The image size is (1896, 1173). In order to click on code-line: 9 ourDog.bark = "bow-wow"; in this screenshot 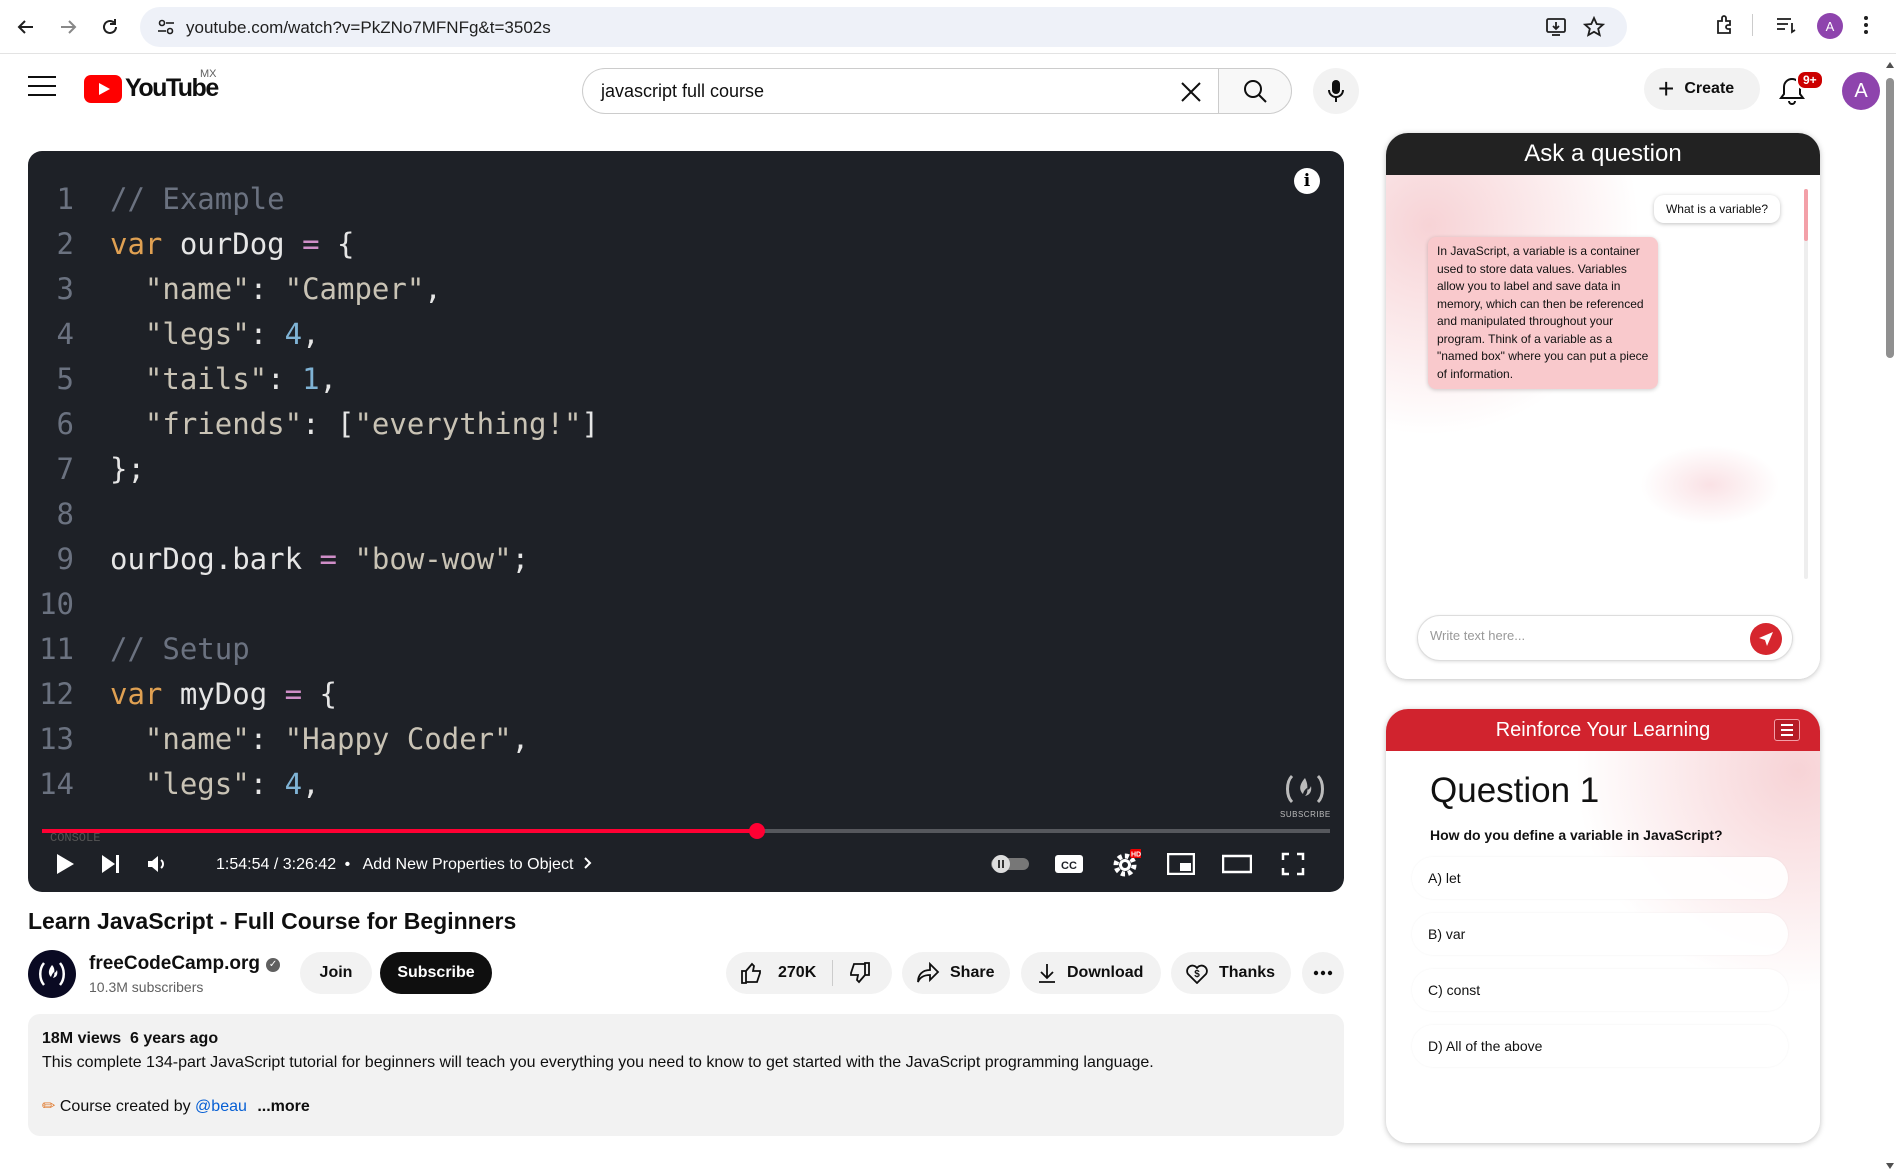, I will do `click(686, 559)`.